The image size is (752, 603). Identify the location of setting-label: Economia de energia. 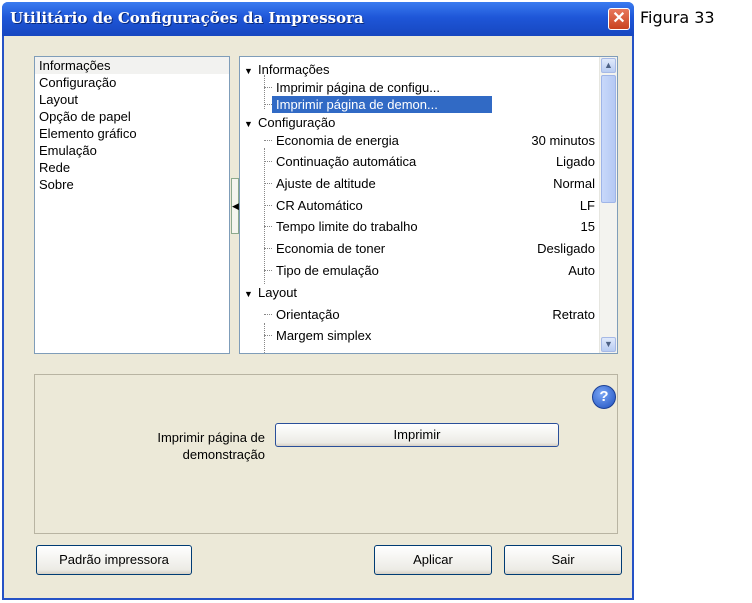
(337, 140).